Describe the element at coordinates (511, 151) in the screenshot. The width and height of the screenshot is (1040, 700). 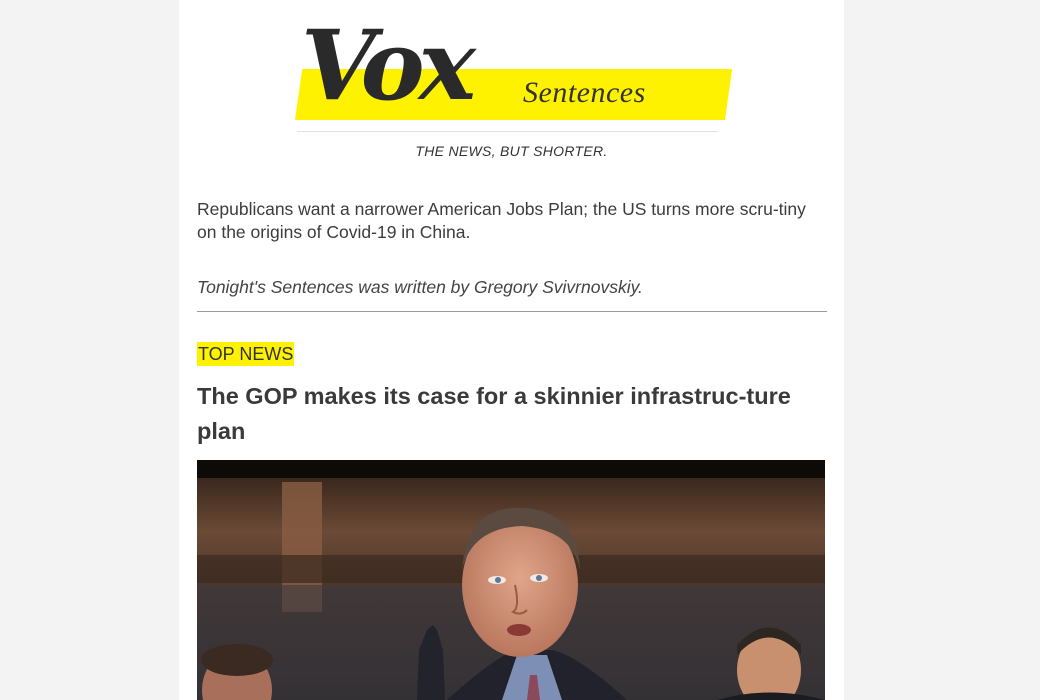
I see `tagline: THE NEWS, BUT SHORTER.` at that location.